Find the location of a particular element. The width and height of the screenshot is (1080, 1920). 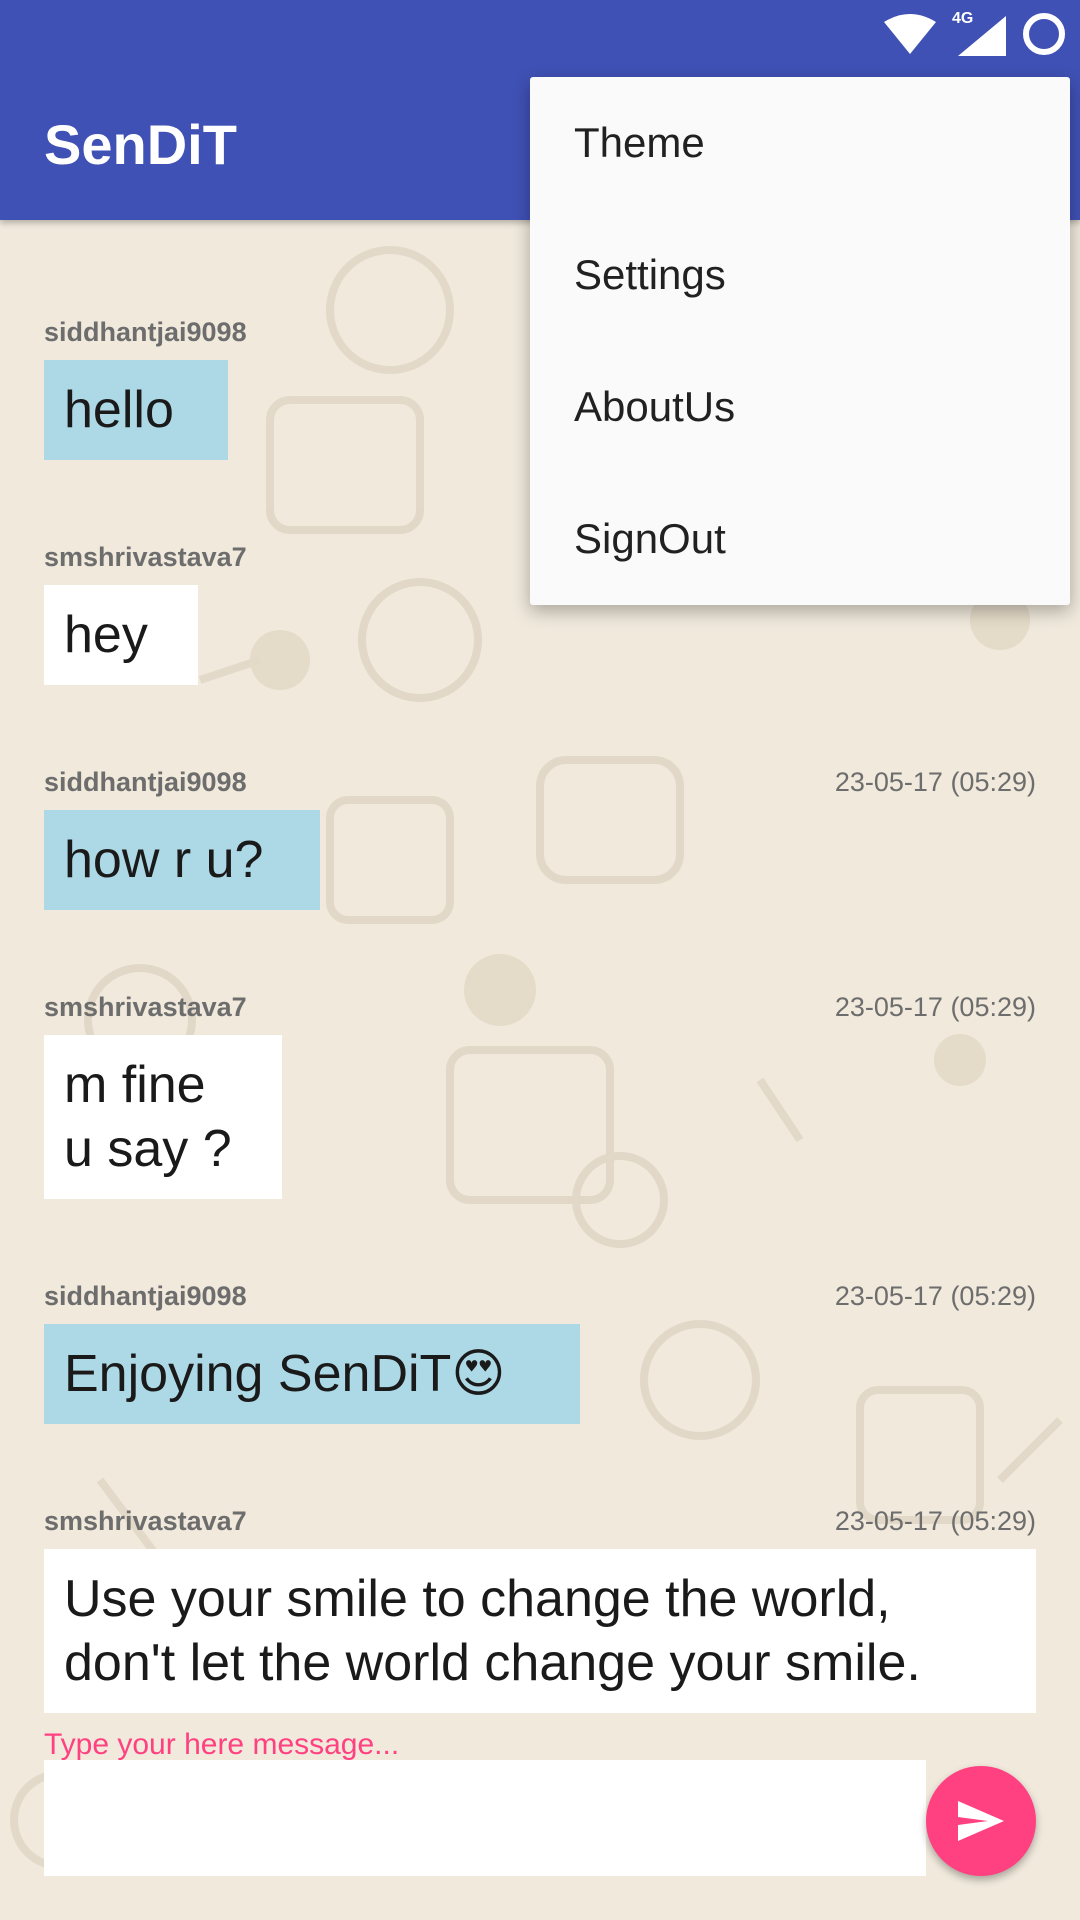

send-icon is located at coordinates (981, 1821).